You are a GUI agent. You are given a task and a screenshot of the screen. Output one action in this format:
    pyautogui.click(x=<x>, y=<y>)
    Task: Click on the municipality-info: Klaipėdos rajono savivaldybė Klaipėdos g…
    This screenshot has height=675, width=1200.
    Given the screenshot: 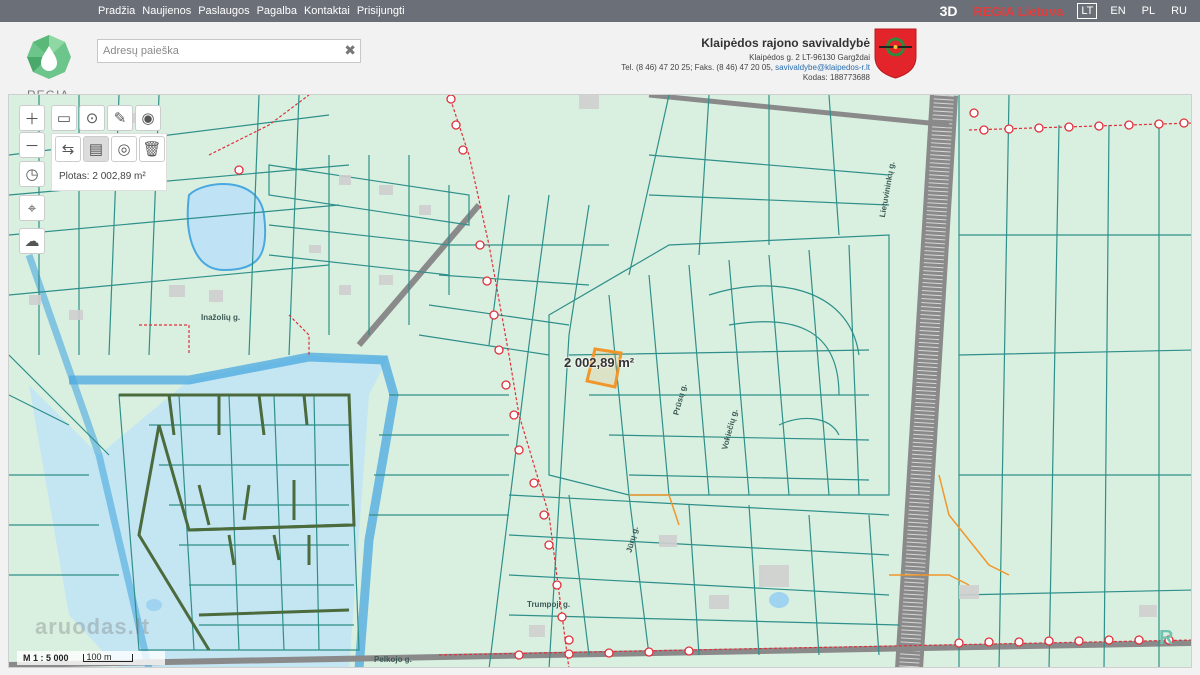 What is the action you would take?
    pyautogui.click(x=745, y=59)
    